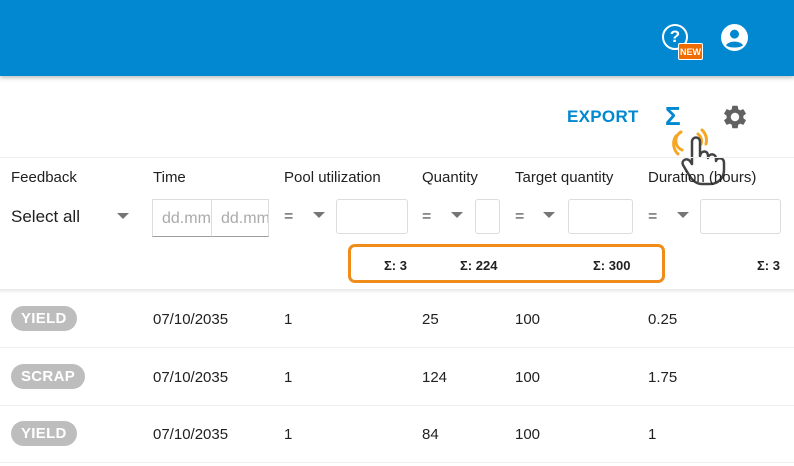 The image size is (794, 466). Describe the element at coordinates (332, 177) in the screenshot. I see `column-header-pool-utilization: Pool utilization` at that location.